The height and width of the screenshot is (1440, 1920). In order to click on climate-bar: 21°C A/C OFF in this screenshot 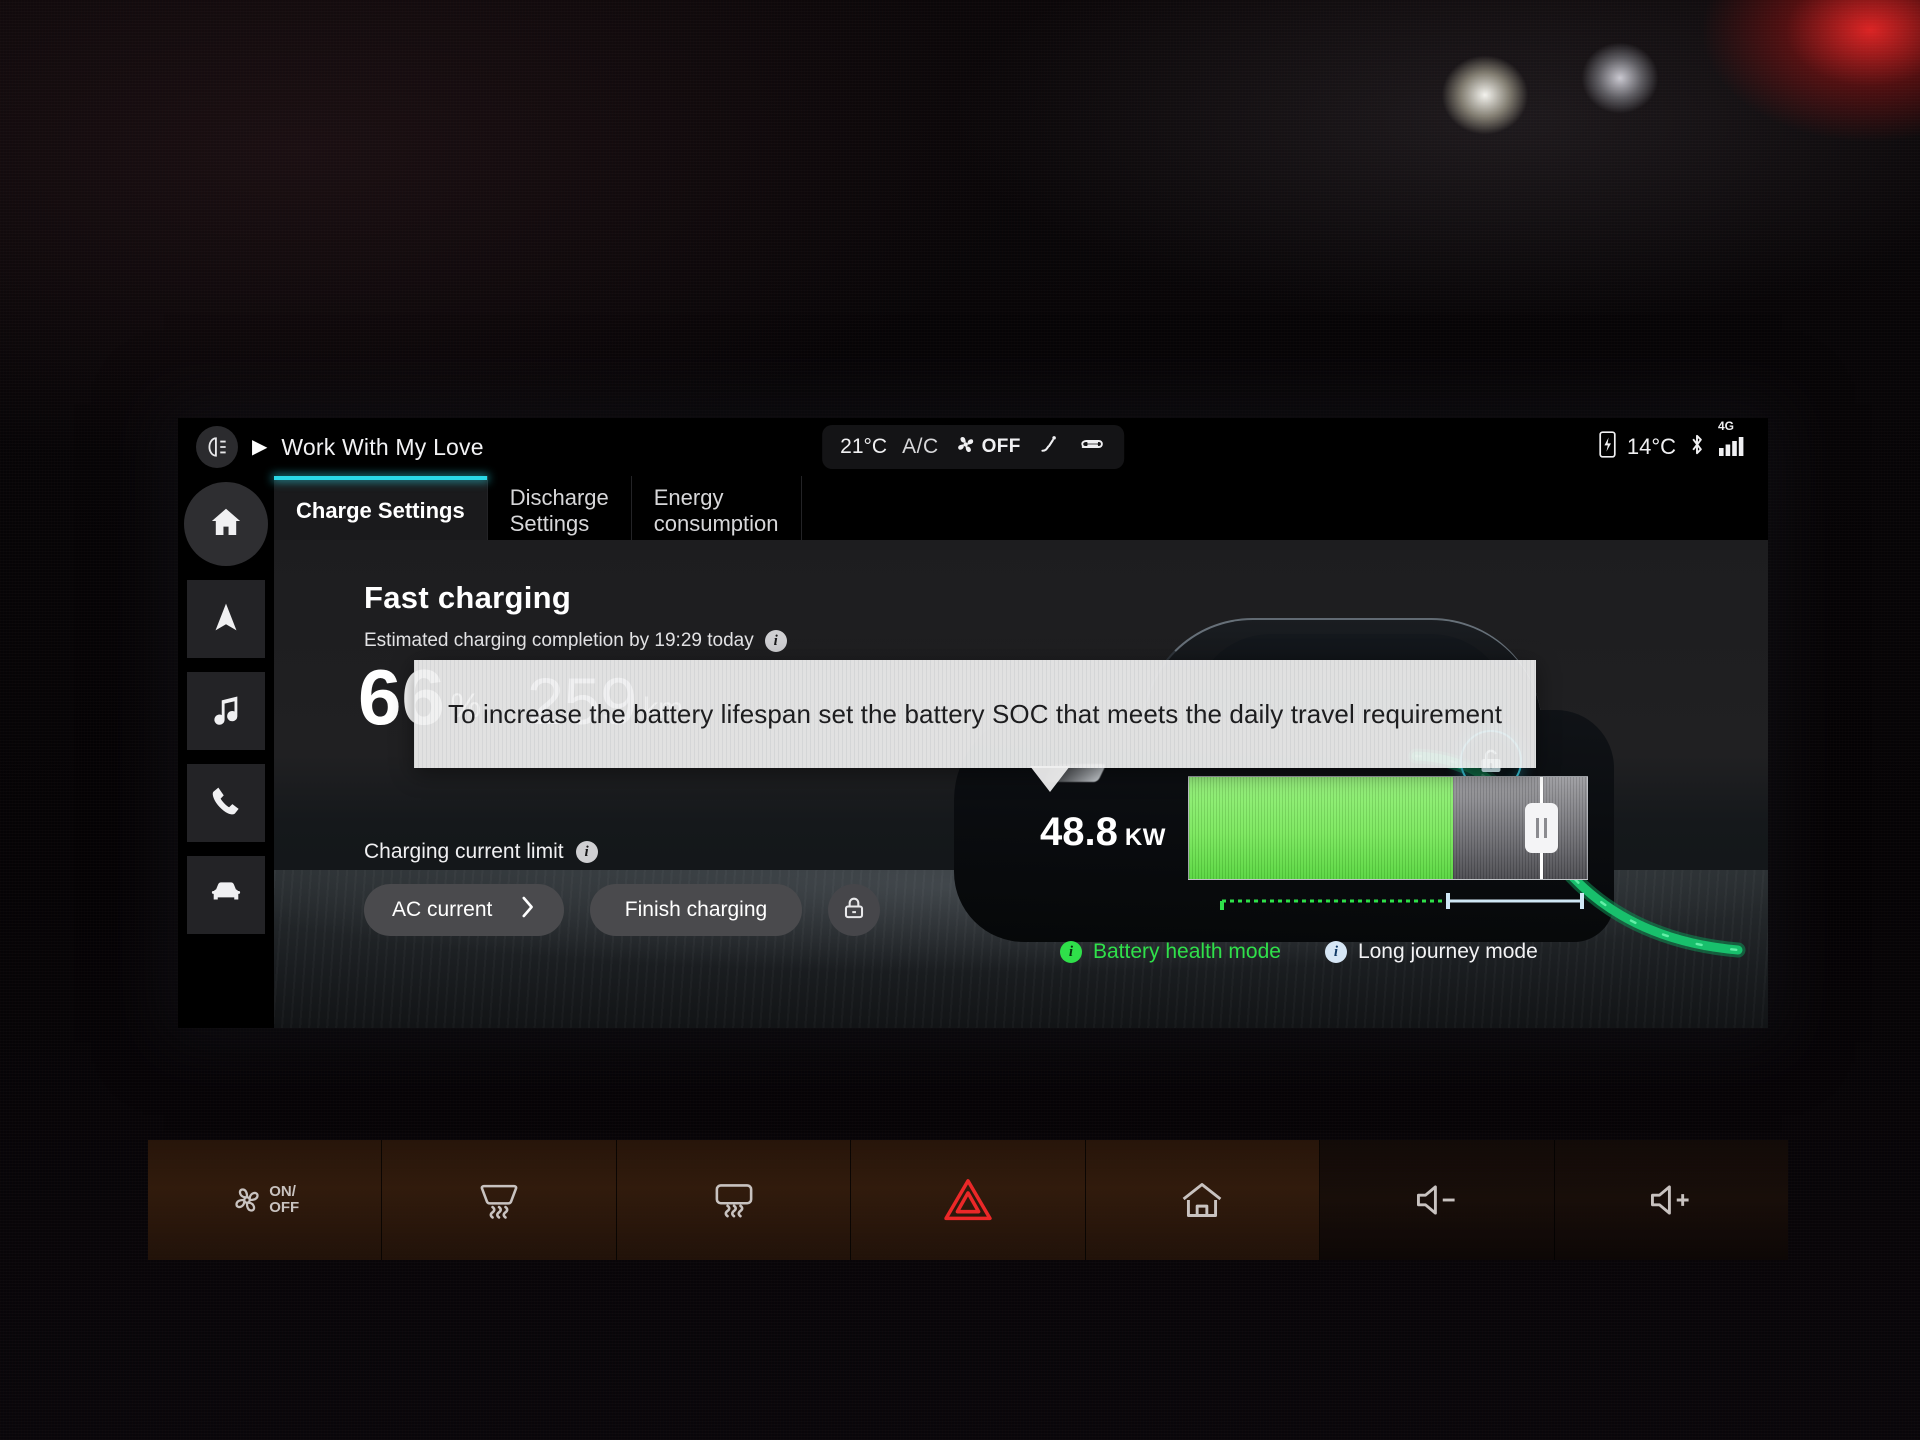, I will do `click(973, 447)`.